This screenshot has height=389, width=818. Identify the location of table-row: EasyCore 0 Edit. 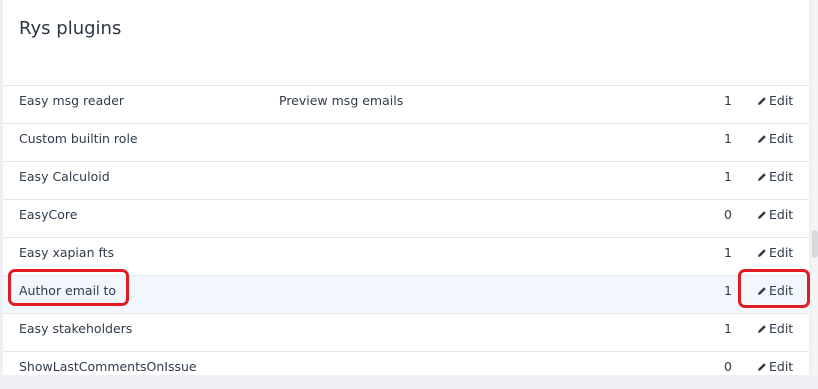
(406, 218).